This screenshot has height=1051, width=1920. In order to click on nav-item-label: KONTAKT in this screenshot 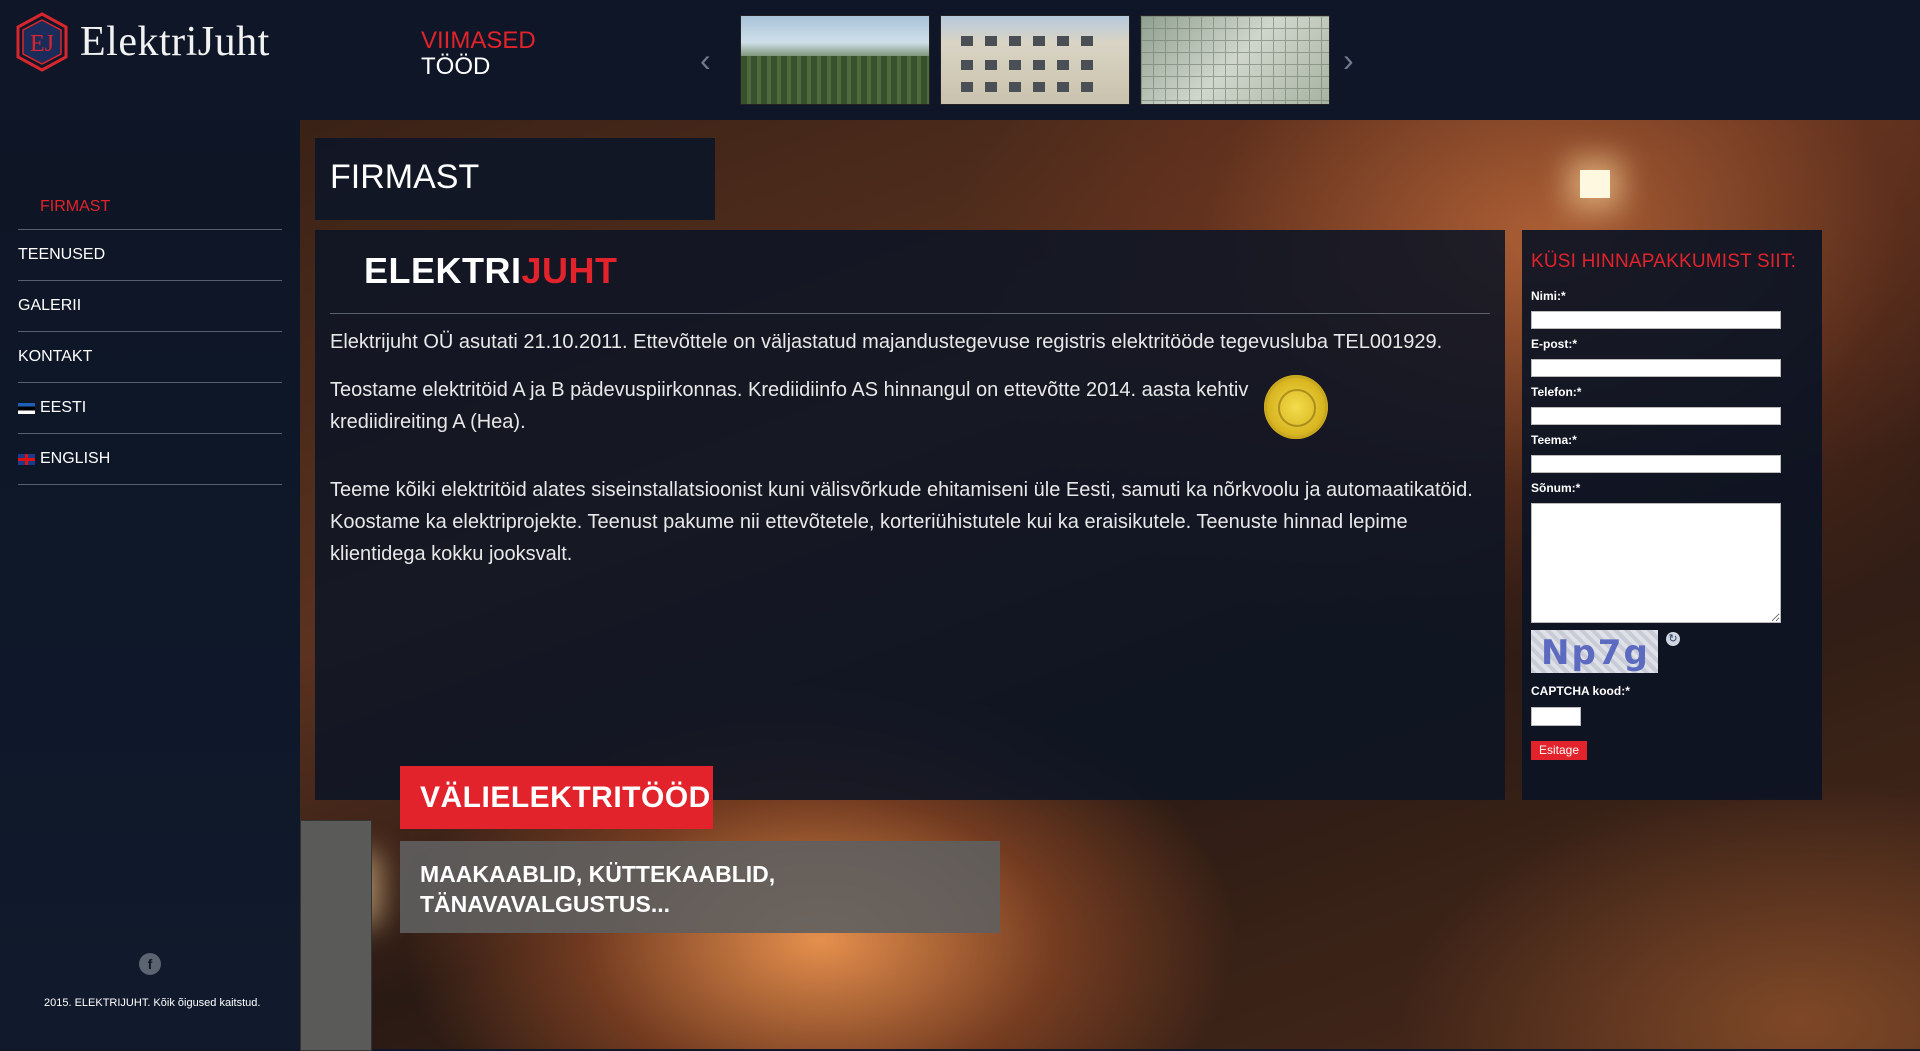, I will do `click(55, 356)`.